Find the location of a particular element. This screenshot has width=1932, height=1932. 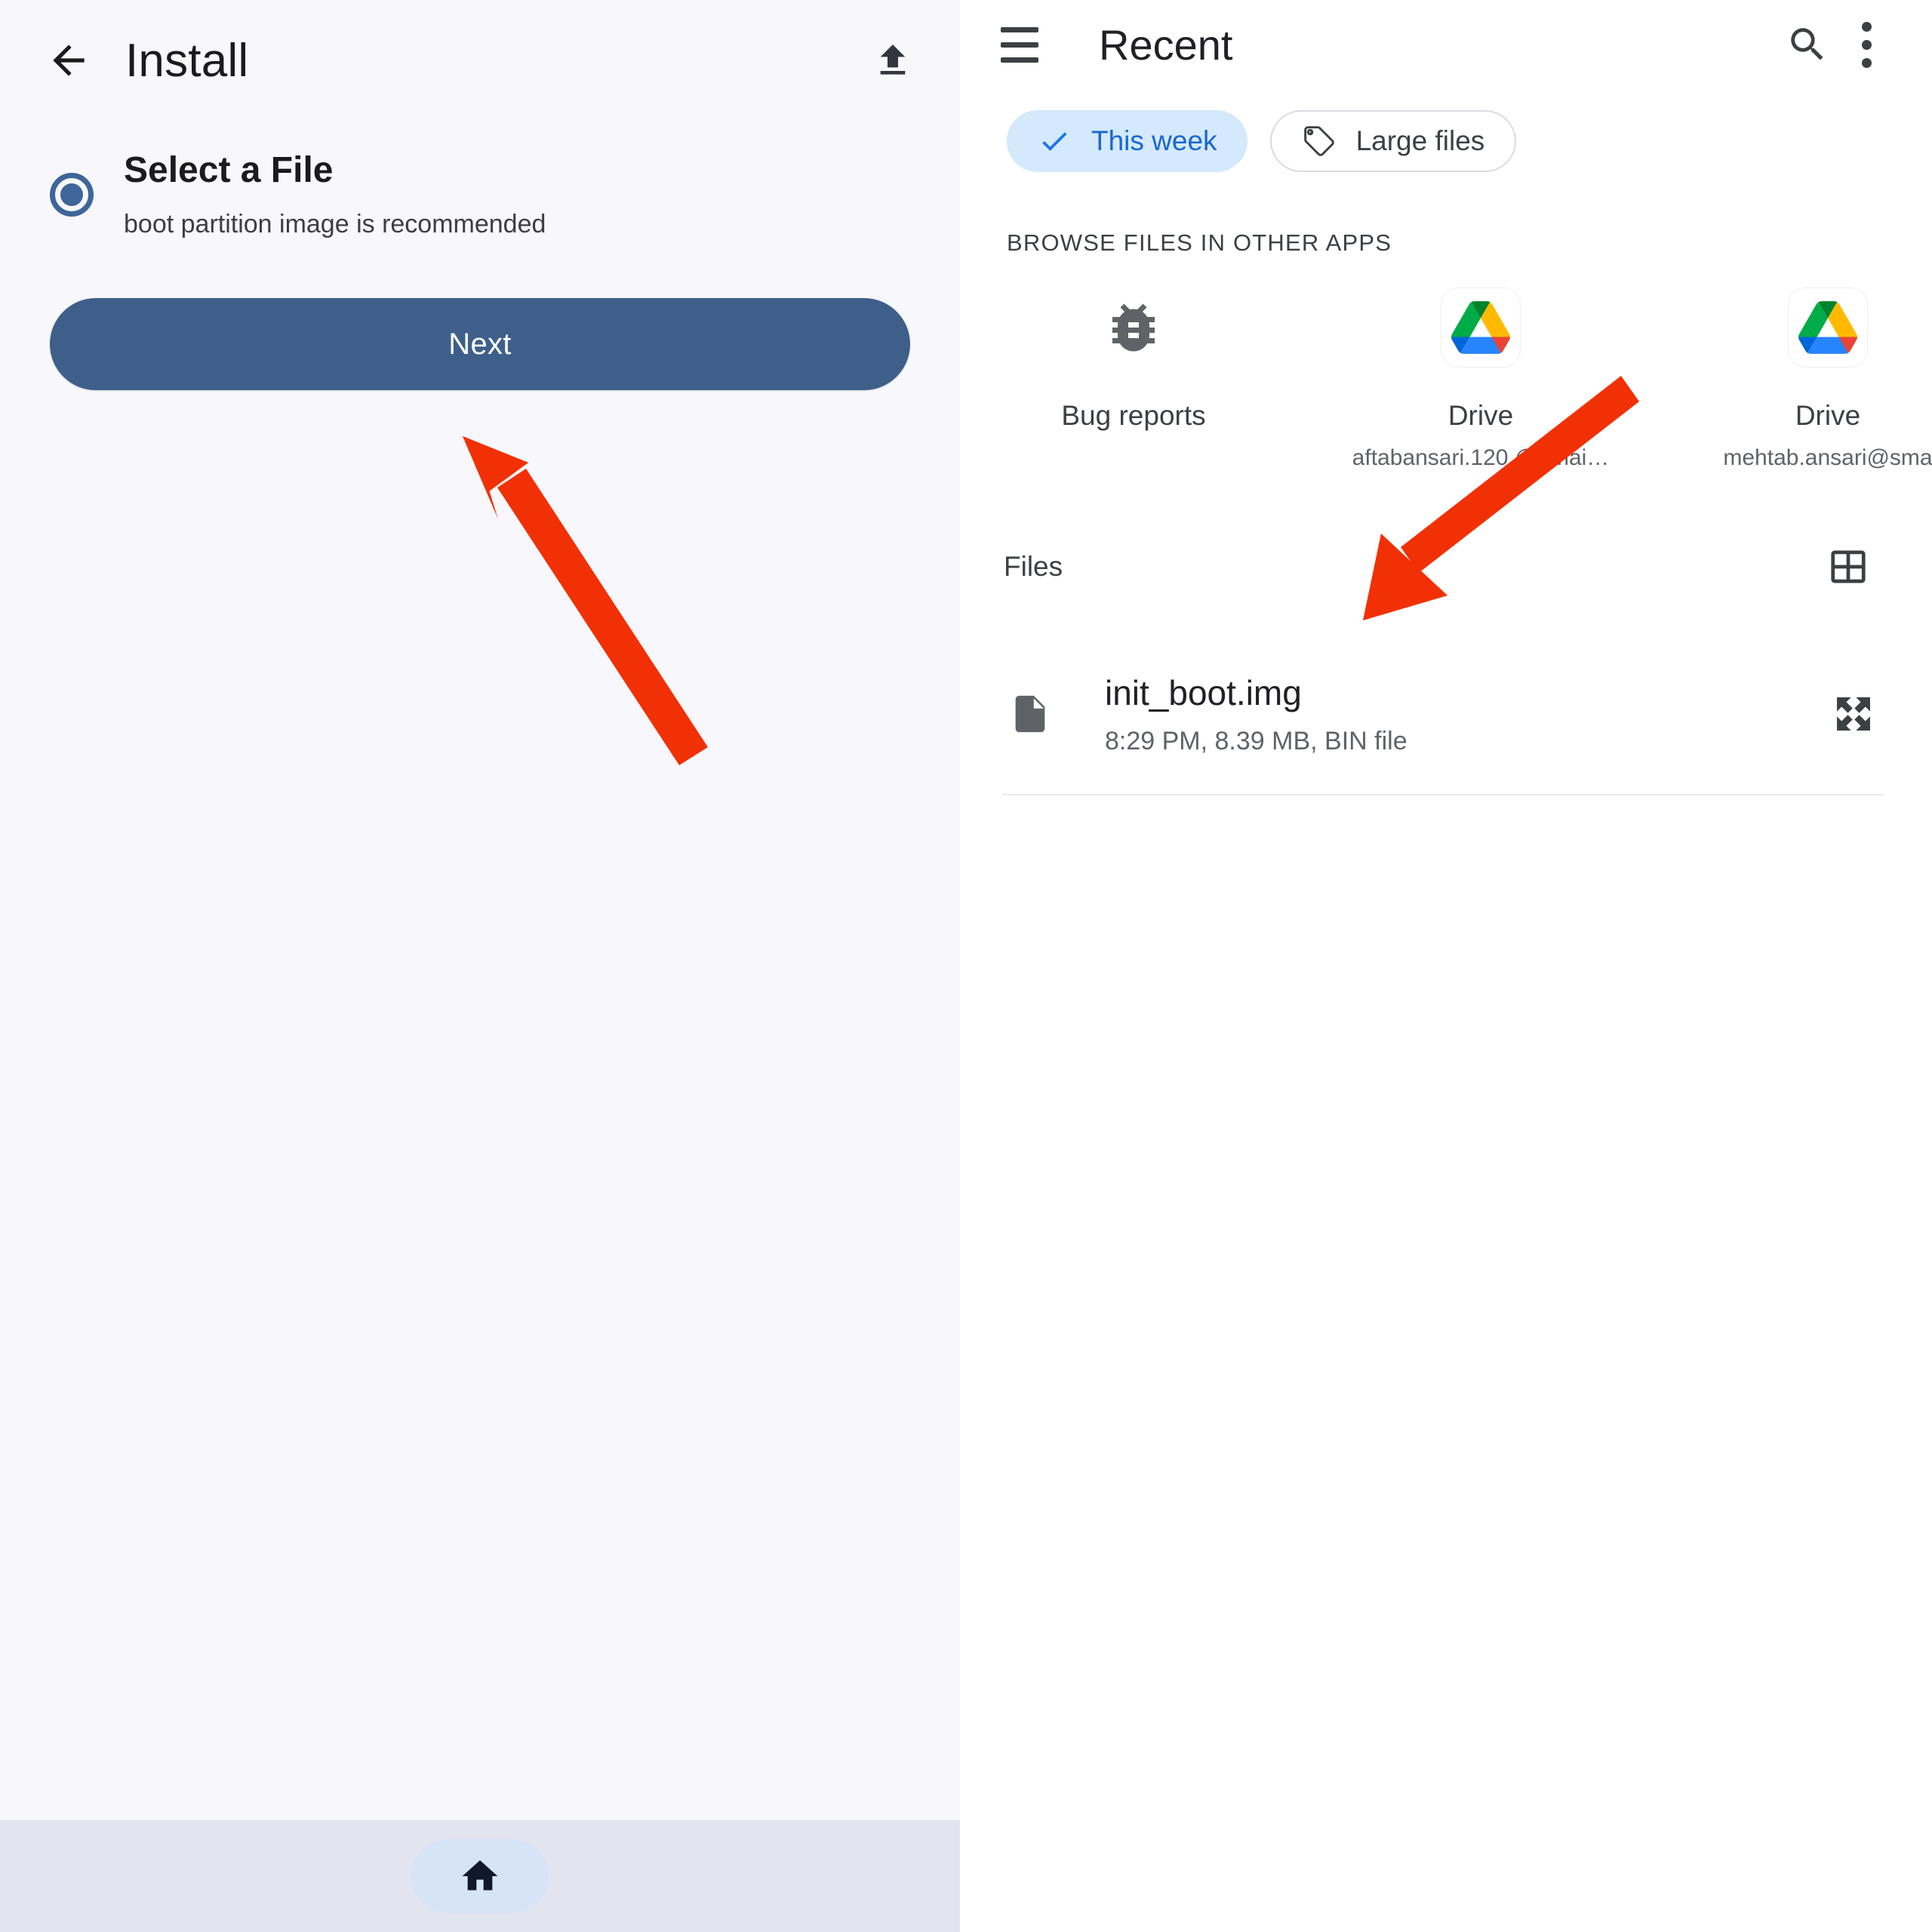

bottom-navigation-bar is located at coordinates (480, 1876).